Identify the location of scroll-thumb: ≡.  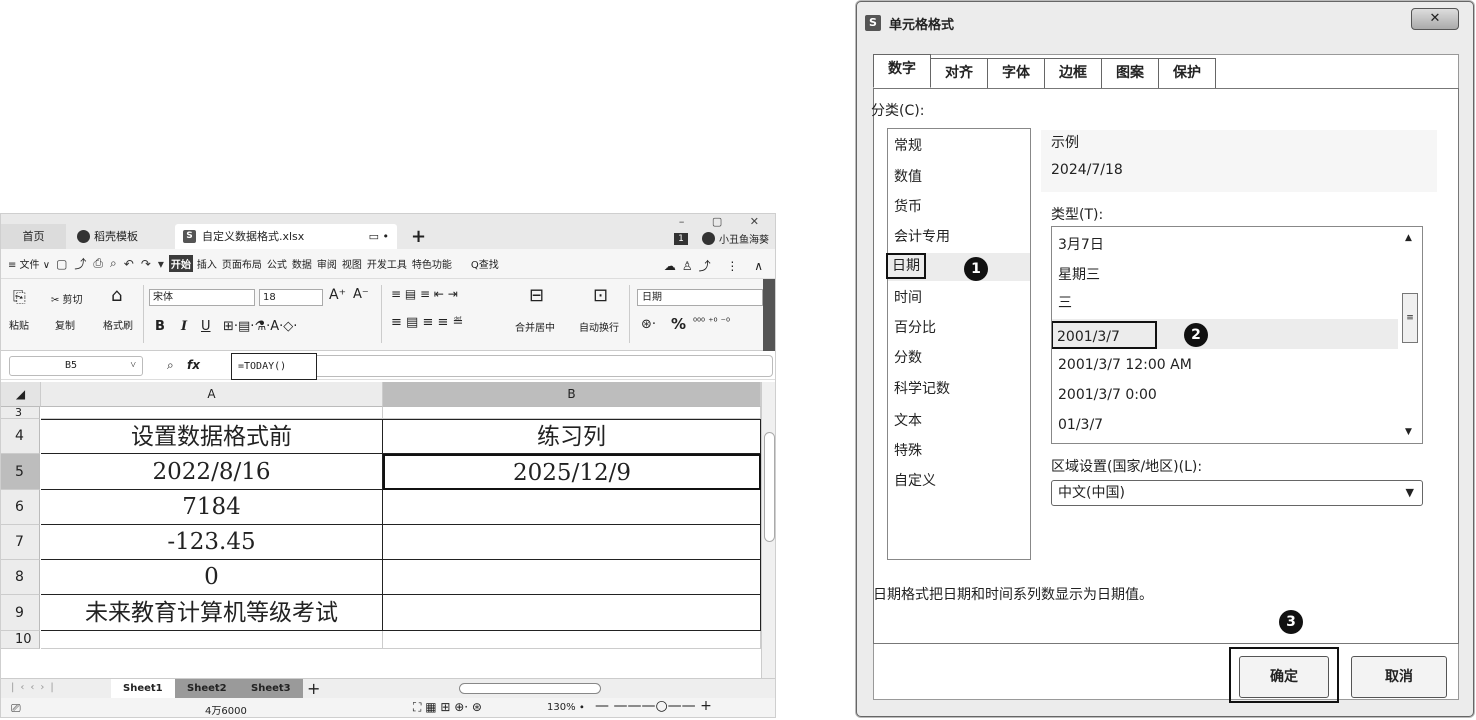
(1410, 318).